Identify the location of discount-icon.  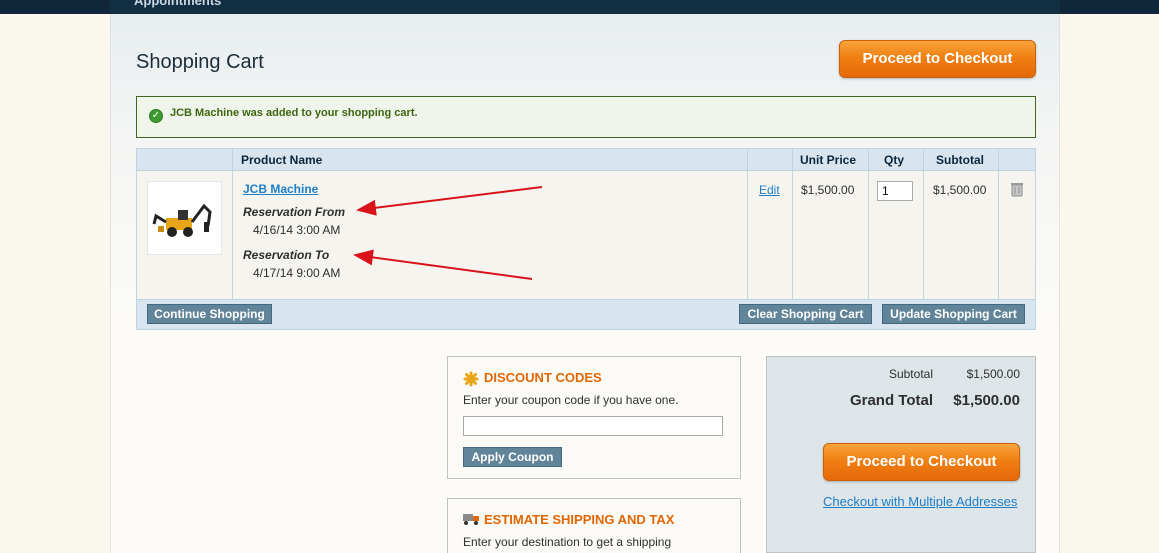
(471, 379).